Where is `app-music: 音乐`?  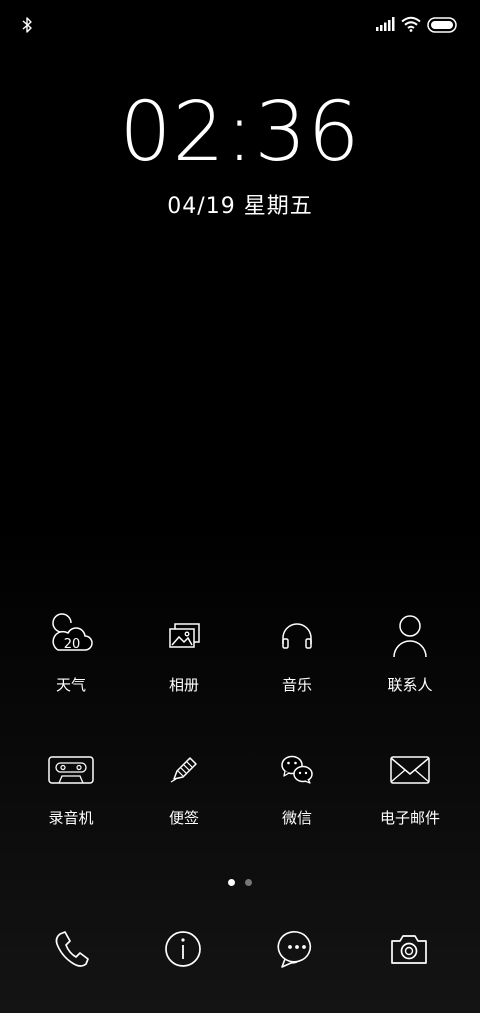
app-music: 音乐 is located at coordinates (297, 653).